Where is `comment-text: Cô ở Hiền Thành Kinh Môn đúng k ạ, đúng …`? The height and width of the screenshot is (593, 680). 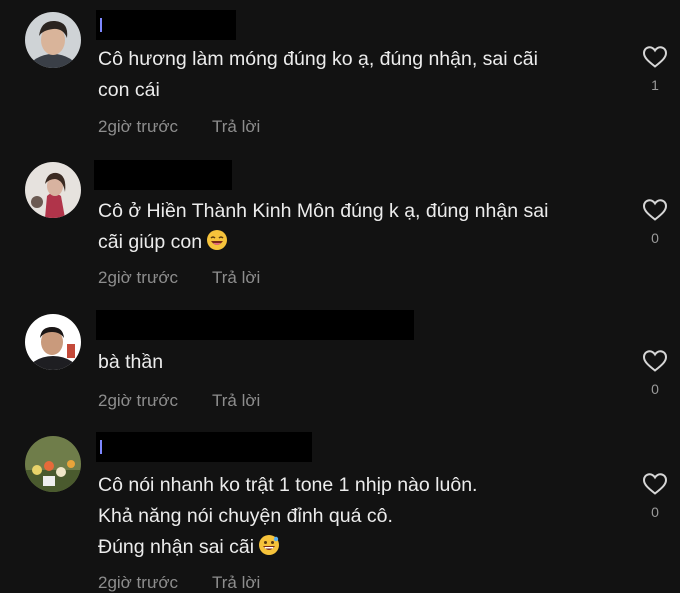 comment-text: Cô ở Hiền Thành Kinh Môn đúng k ạ, đúng … is located at coordinates (353, 228).